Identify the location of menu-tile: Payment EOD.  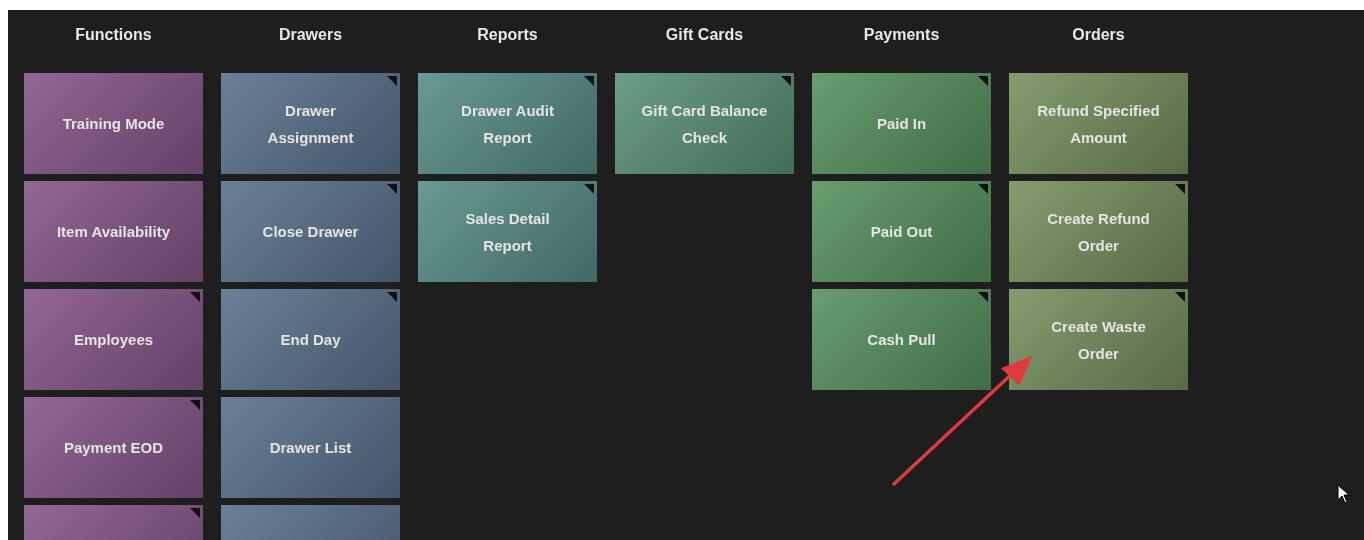
(113, 447).